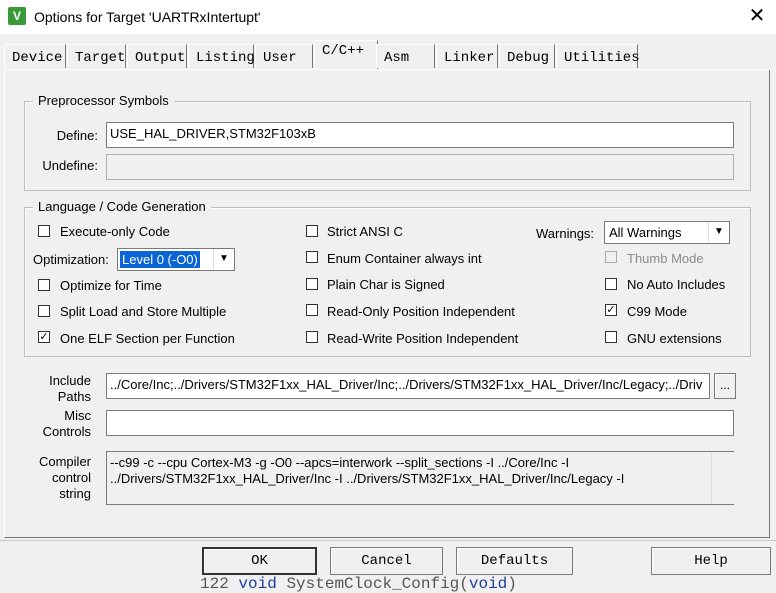 This screenshot has height=593, width=776. I want to click on strict-ansi-checkbox, so click(312, 231).